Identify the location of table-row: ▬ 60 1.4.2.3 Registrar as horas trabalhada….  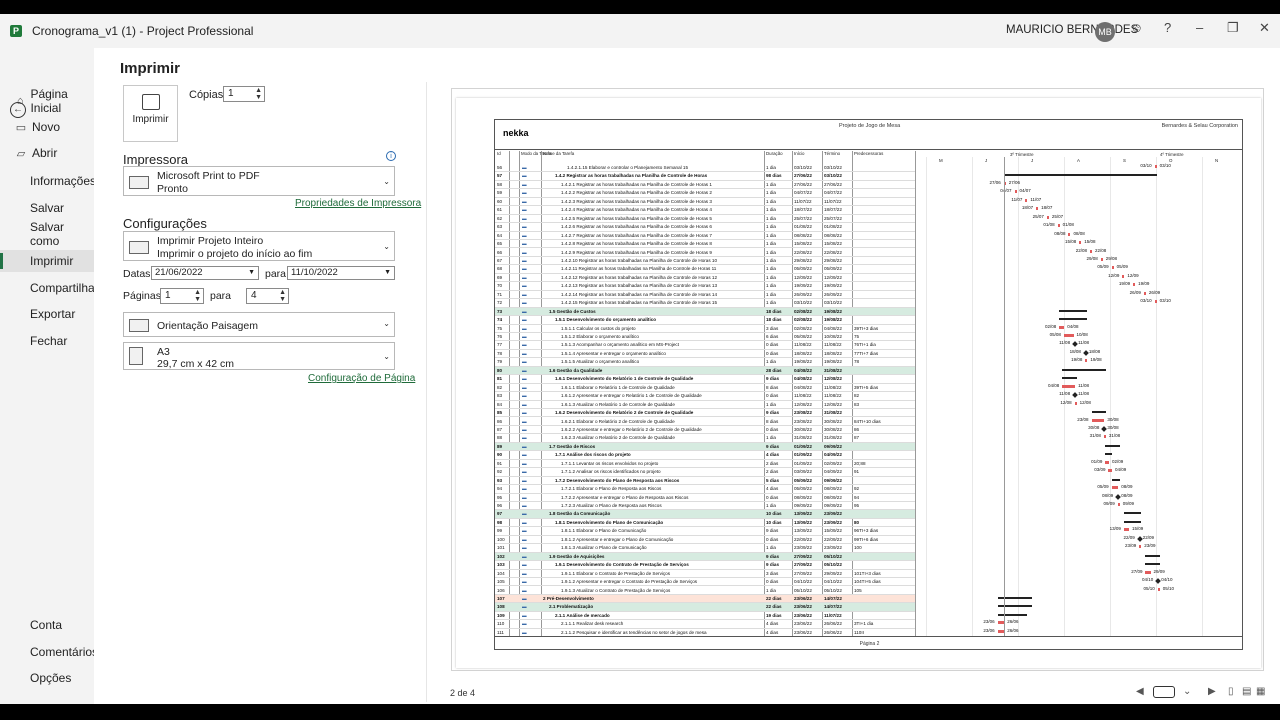
(705, 202).